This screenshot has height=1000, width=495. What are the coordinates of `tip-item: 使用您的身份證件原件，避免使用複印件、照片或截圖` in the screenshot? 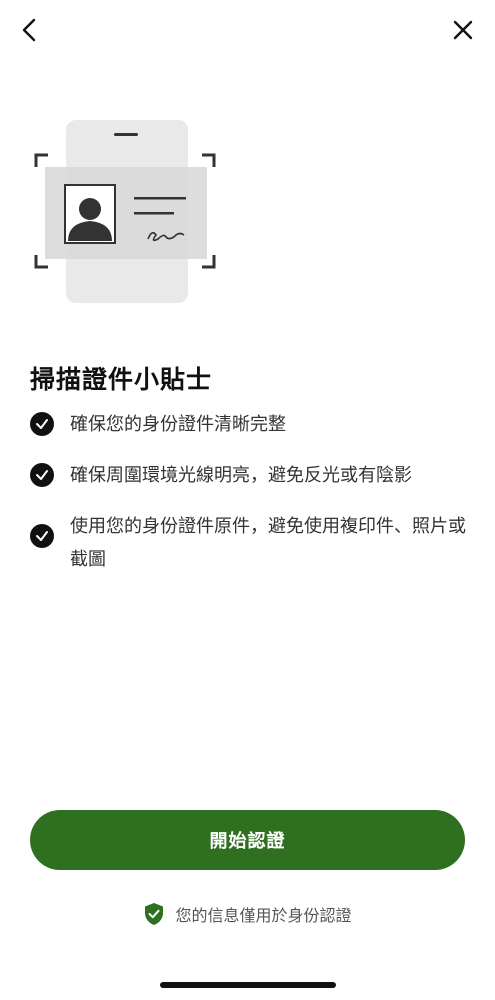 It's located at (250, 545).